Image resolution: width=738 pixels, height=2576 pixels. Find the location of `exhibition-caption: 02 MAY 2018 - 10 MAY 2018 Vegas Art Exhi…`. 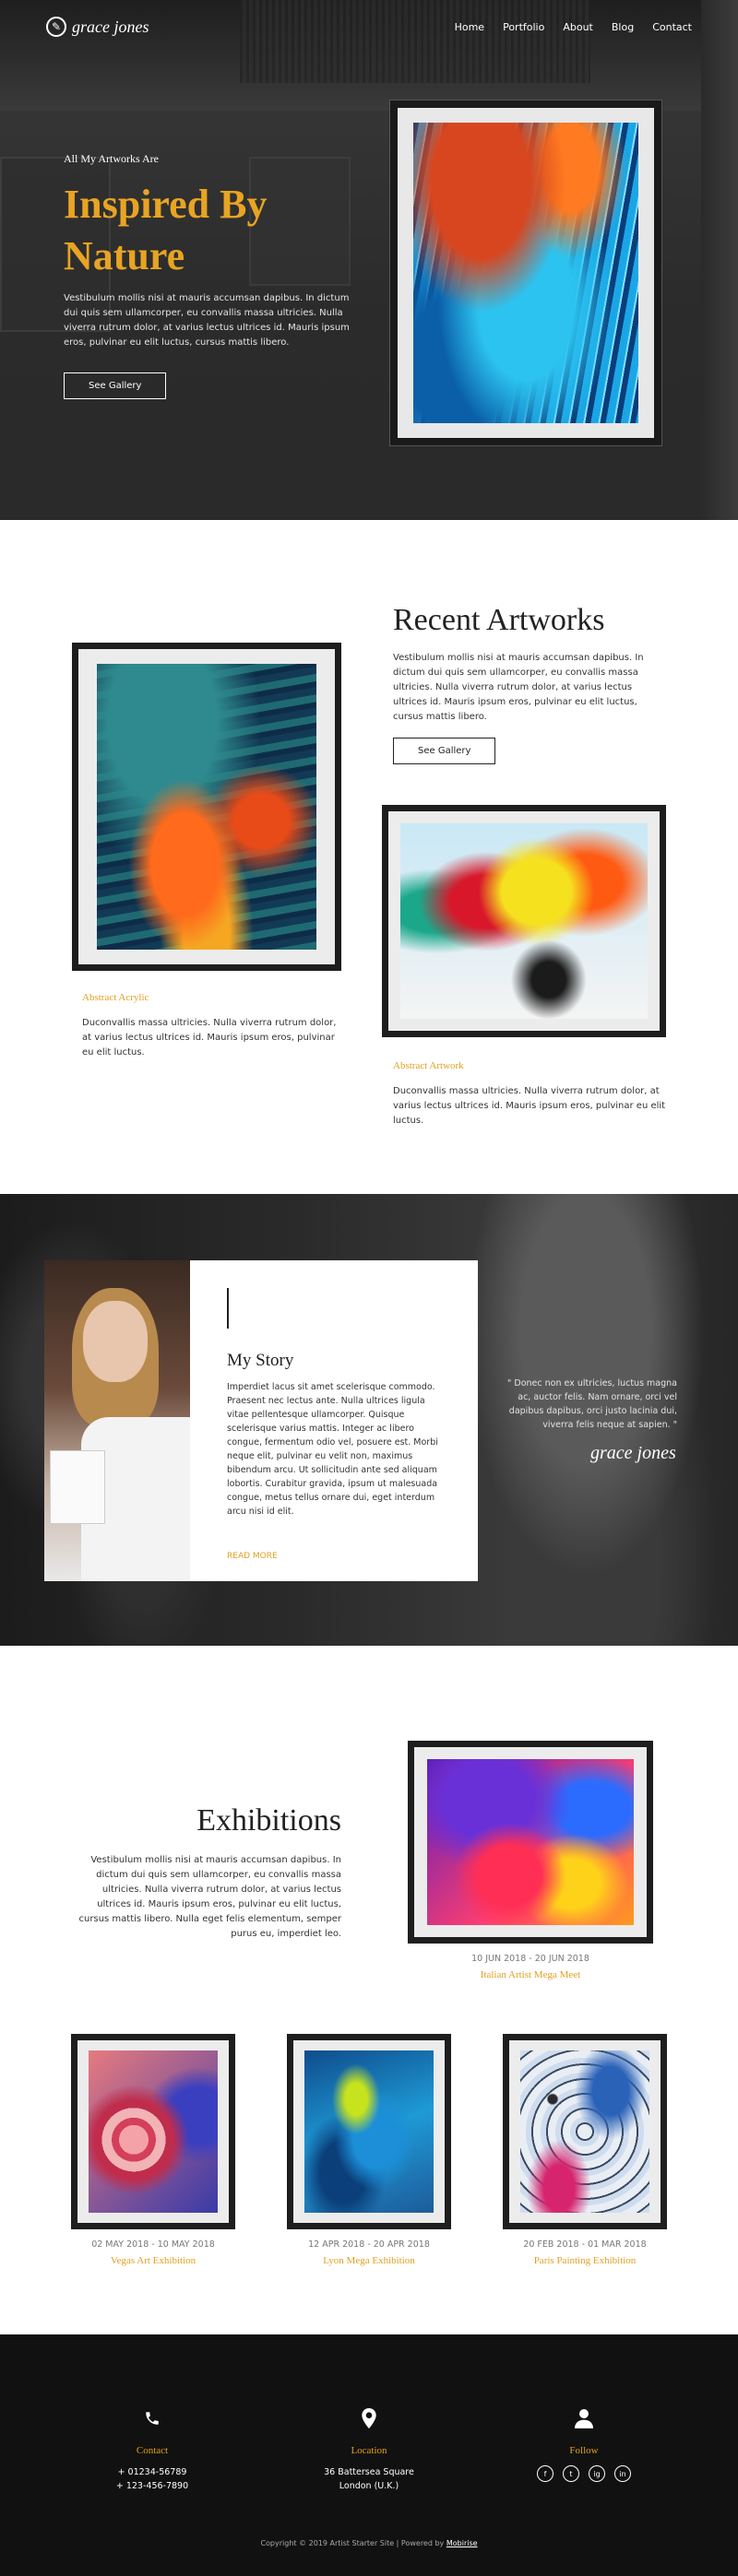

exhibition-caption: 02 MAY 2018 - 10 MAY 2018 Vegas Art Exhi… is located at coordinates (153, 2253).